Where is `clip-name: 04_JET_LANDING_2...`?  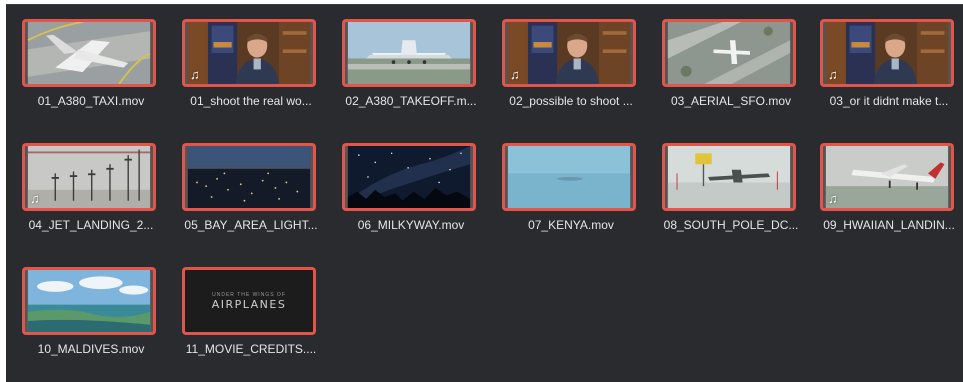 clip-name: 04_JET_LANDING_2... is located at coordinates (91, 225).